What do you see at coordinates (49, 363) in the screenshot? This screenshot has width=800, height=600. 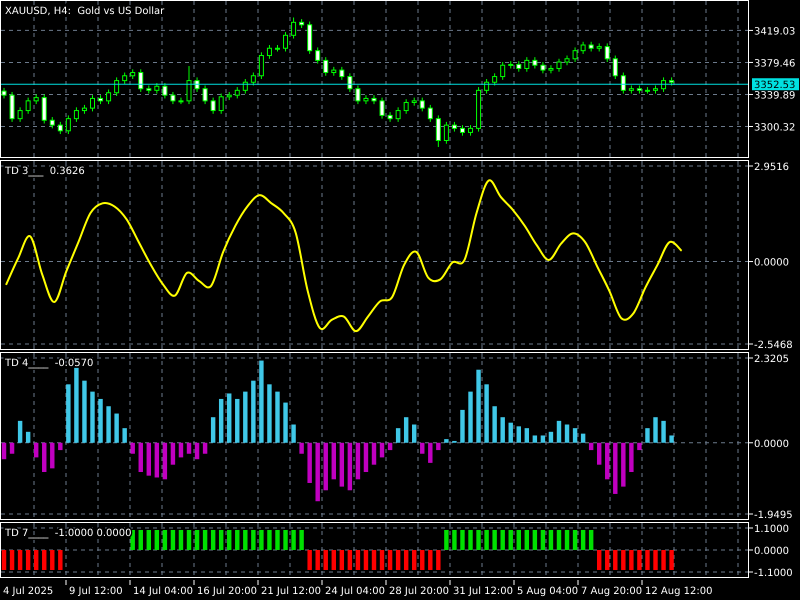 I see `chart-title: TD 4____ -0.0570` at bounding box center [49, 363].